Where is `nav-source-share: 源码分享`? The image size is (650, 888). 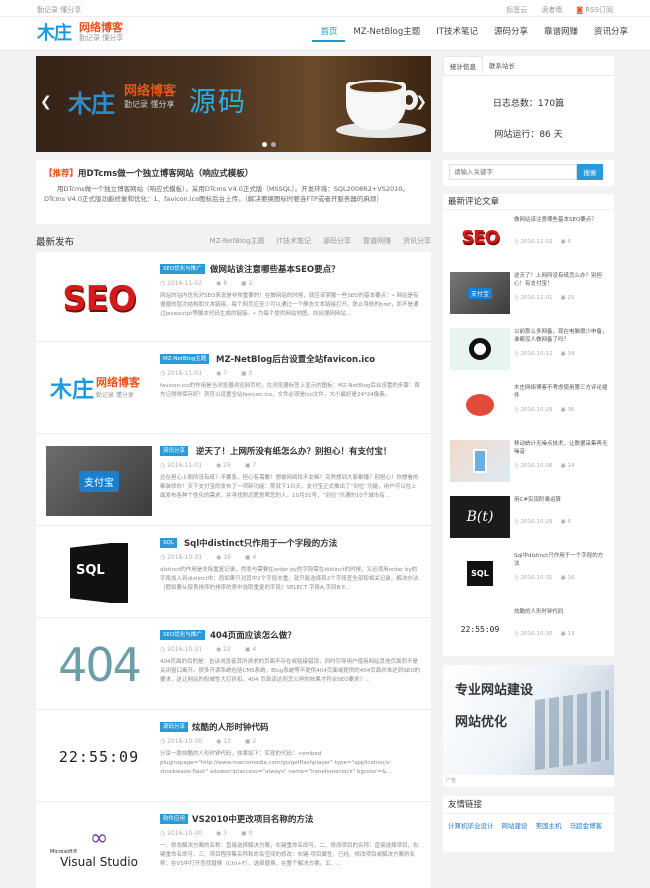 nav-source-share: 源码分享 is located at coordinates (511, 34).